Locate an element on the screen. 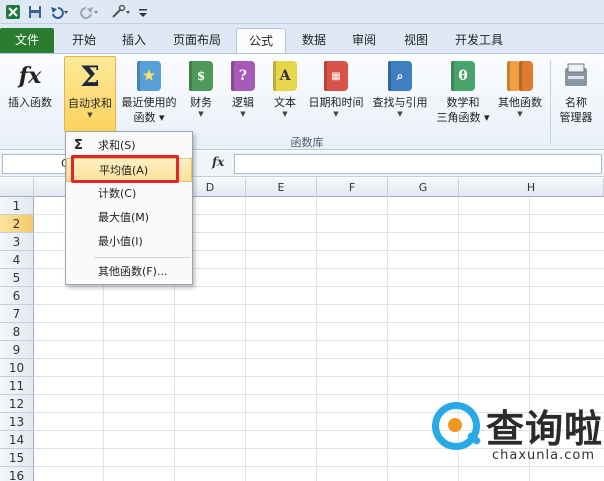 This screenshot has width=604, height=481. row-header-6: 6 is located at coordinates (17, 296).